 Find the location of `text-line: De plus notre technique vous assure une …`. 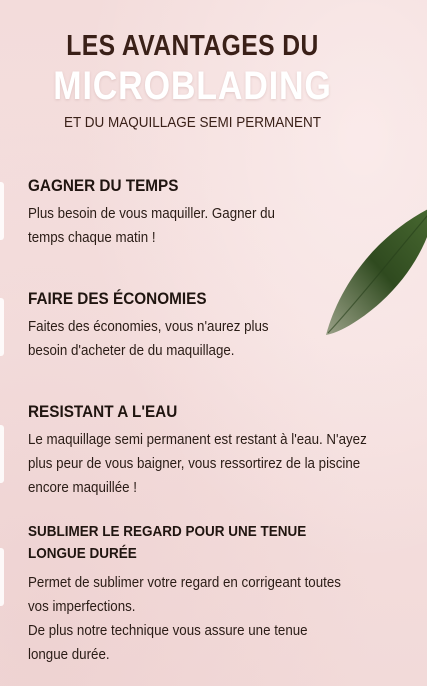

text-line: De plus notre technique vous assure une … is located at coordinates (168, 631).